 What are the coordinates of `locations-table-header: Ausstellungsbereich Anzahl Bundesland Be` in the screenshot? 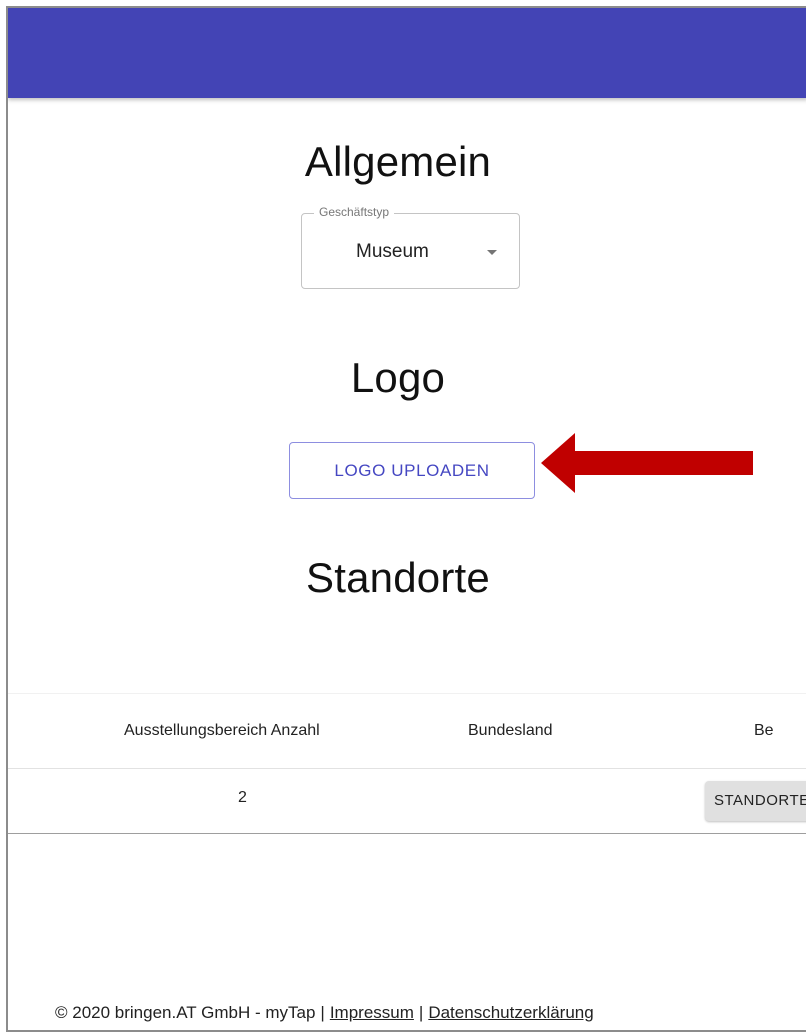 It's located at (407, 731).